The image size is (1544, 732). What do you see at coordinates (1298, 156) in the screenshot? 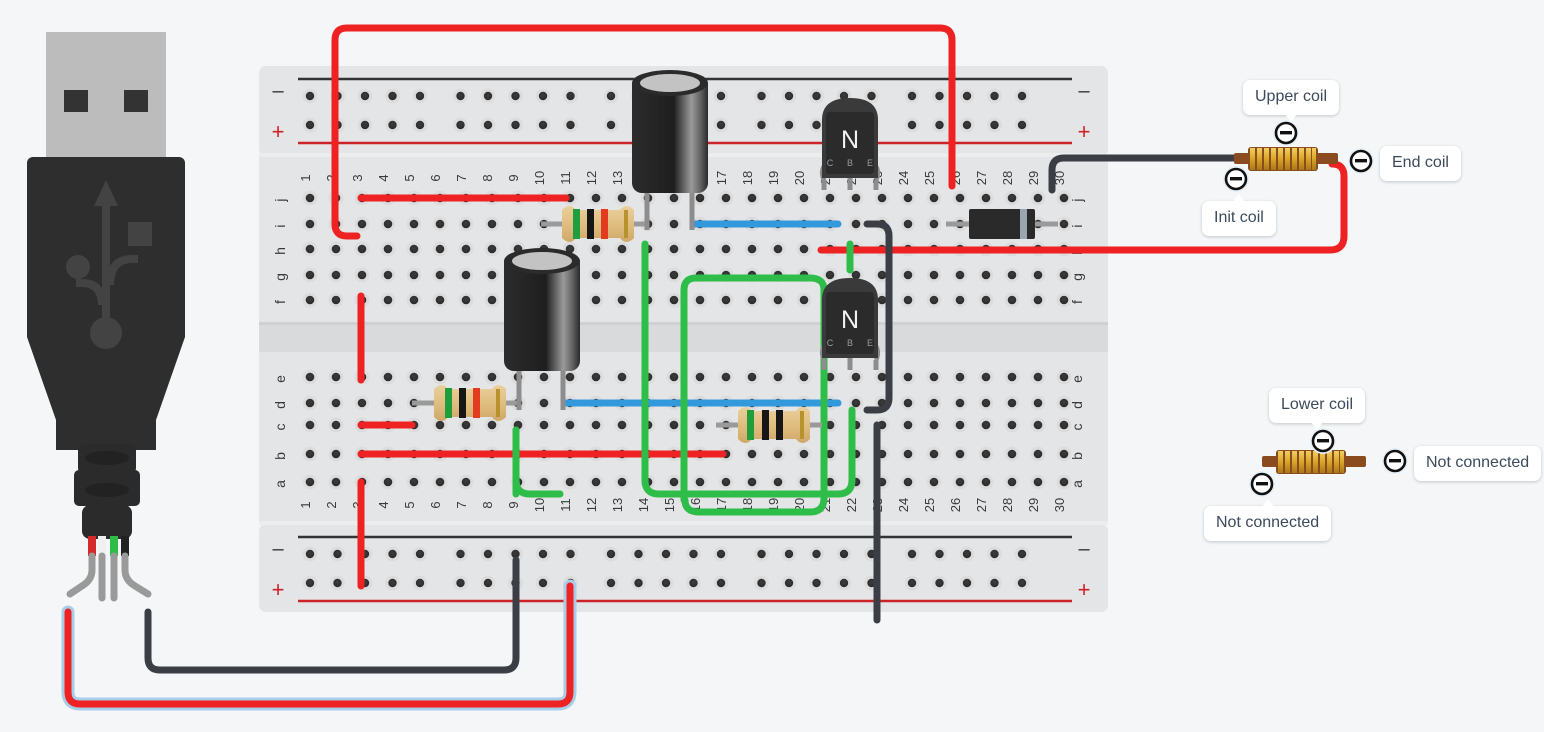
I see `upper-coil` at bounding box center [1298, 156].